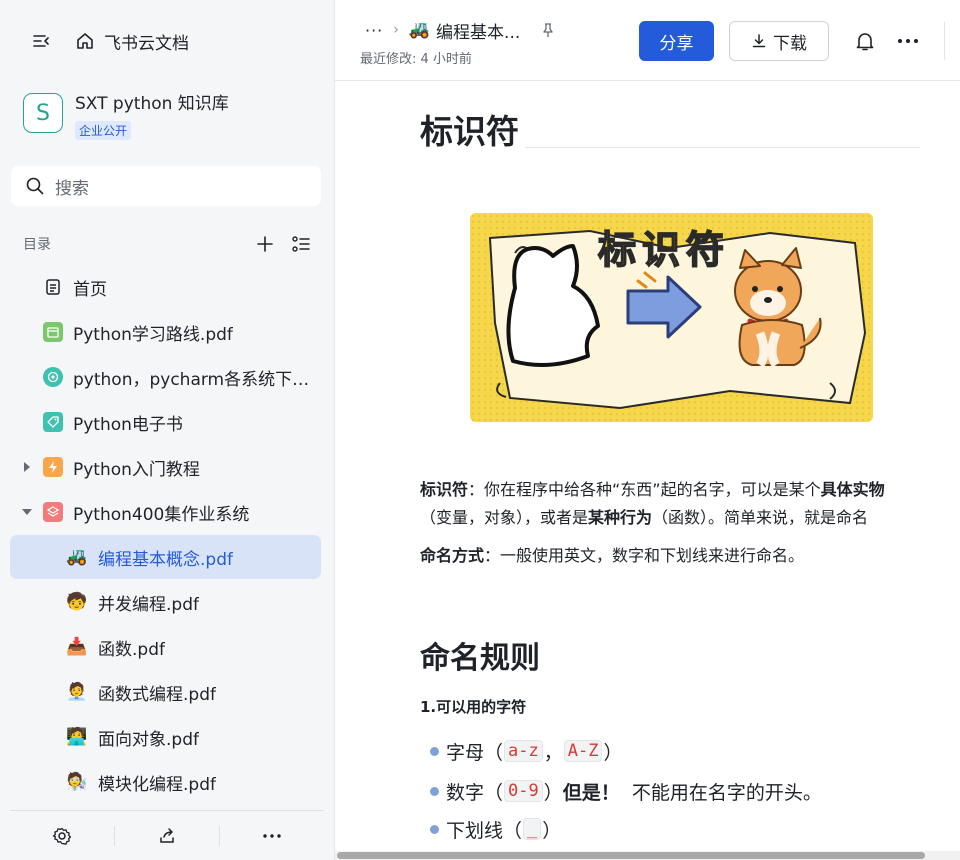 This screenshot has width=960, height=860. Describe the element at coordinates (136, 469) in the screenshot. I see `tree-item-label: Python入门教程` at that location.